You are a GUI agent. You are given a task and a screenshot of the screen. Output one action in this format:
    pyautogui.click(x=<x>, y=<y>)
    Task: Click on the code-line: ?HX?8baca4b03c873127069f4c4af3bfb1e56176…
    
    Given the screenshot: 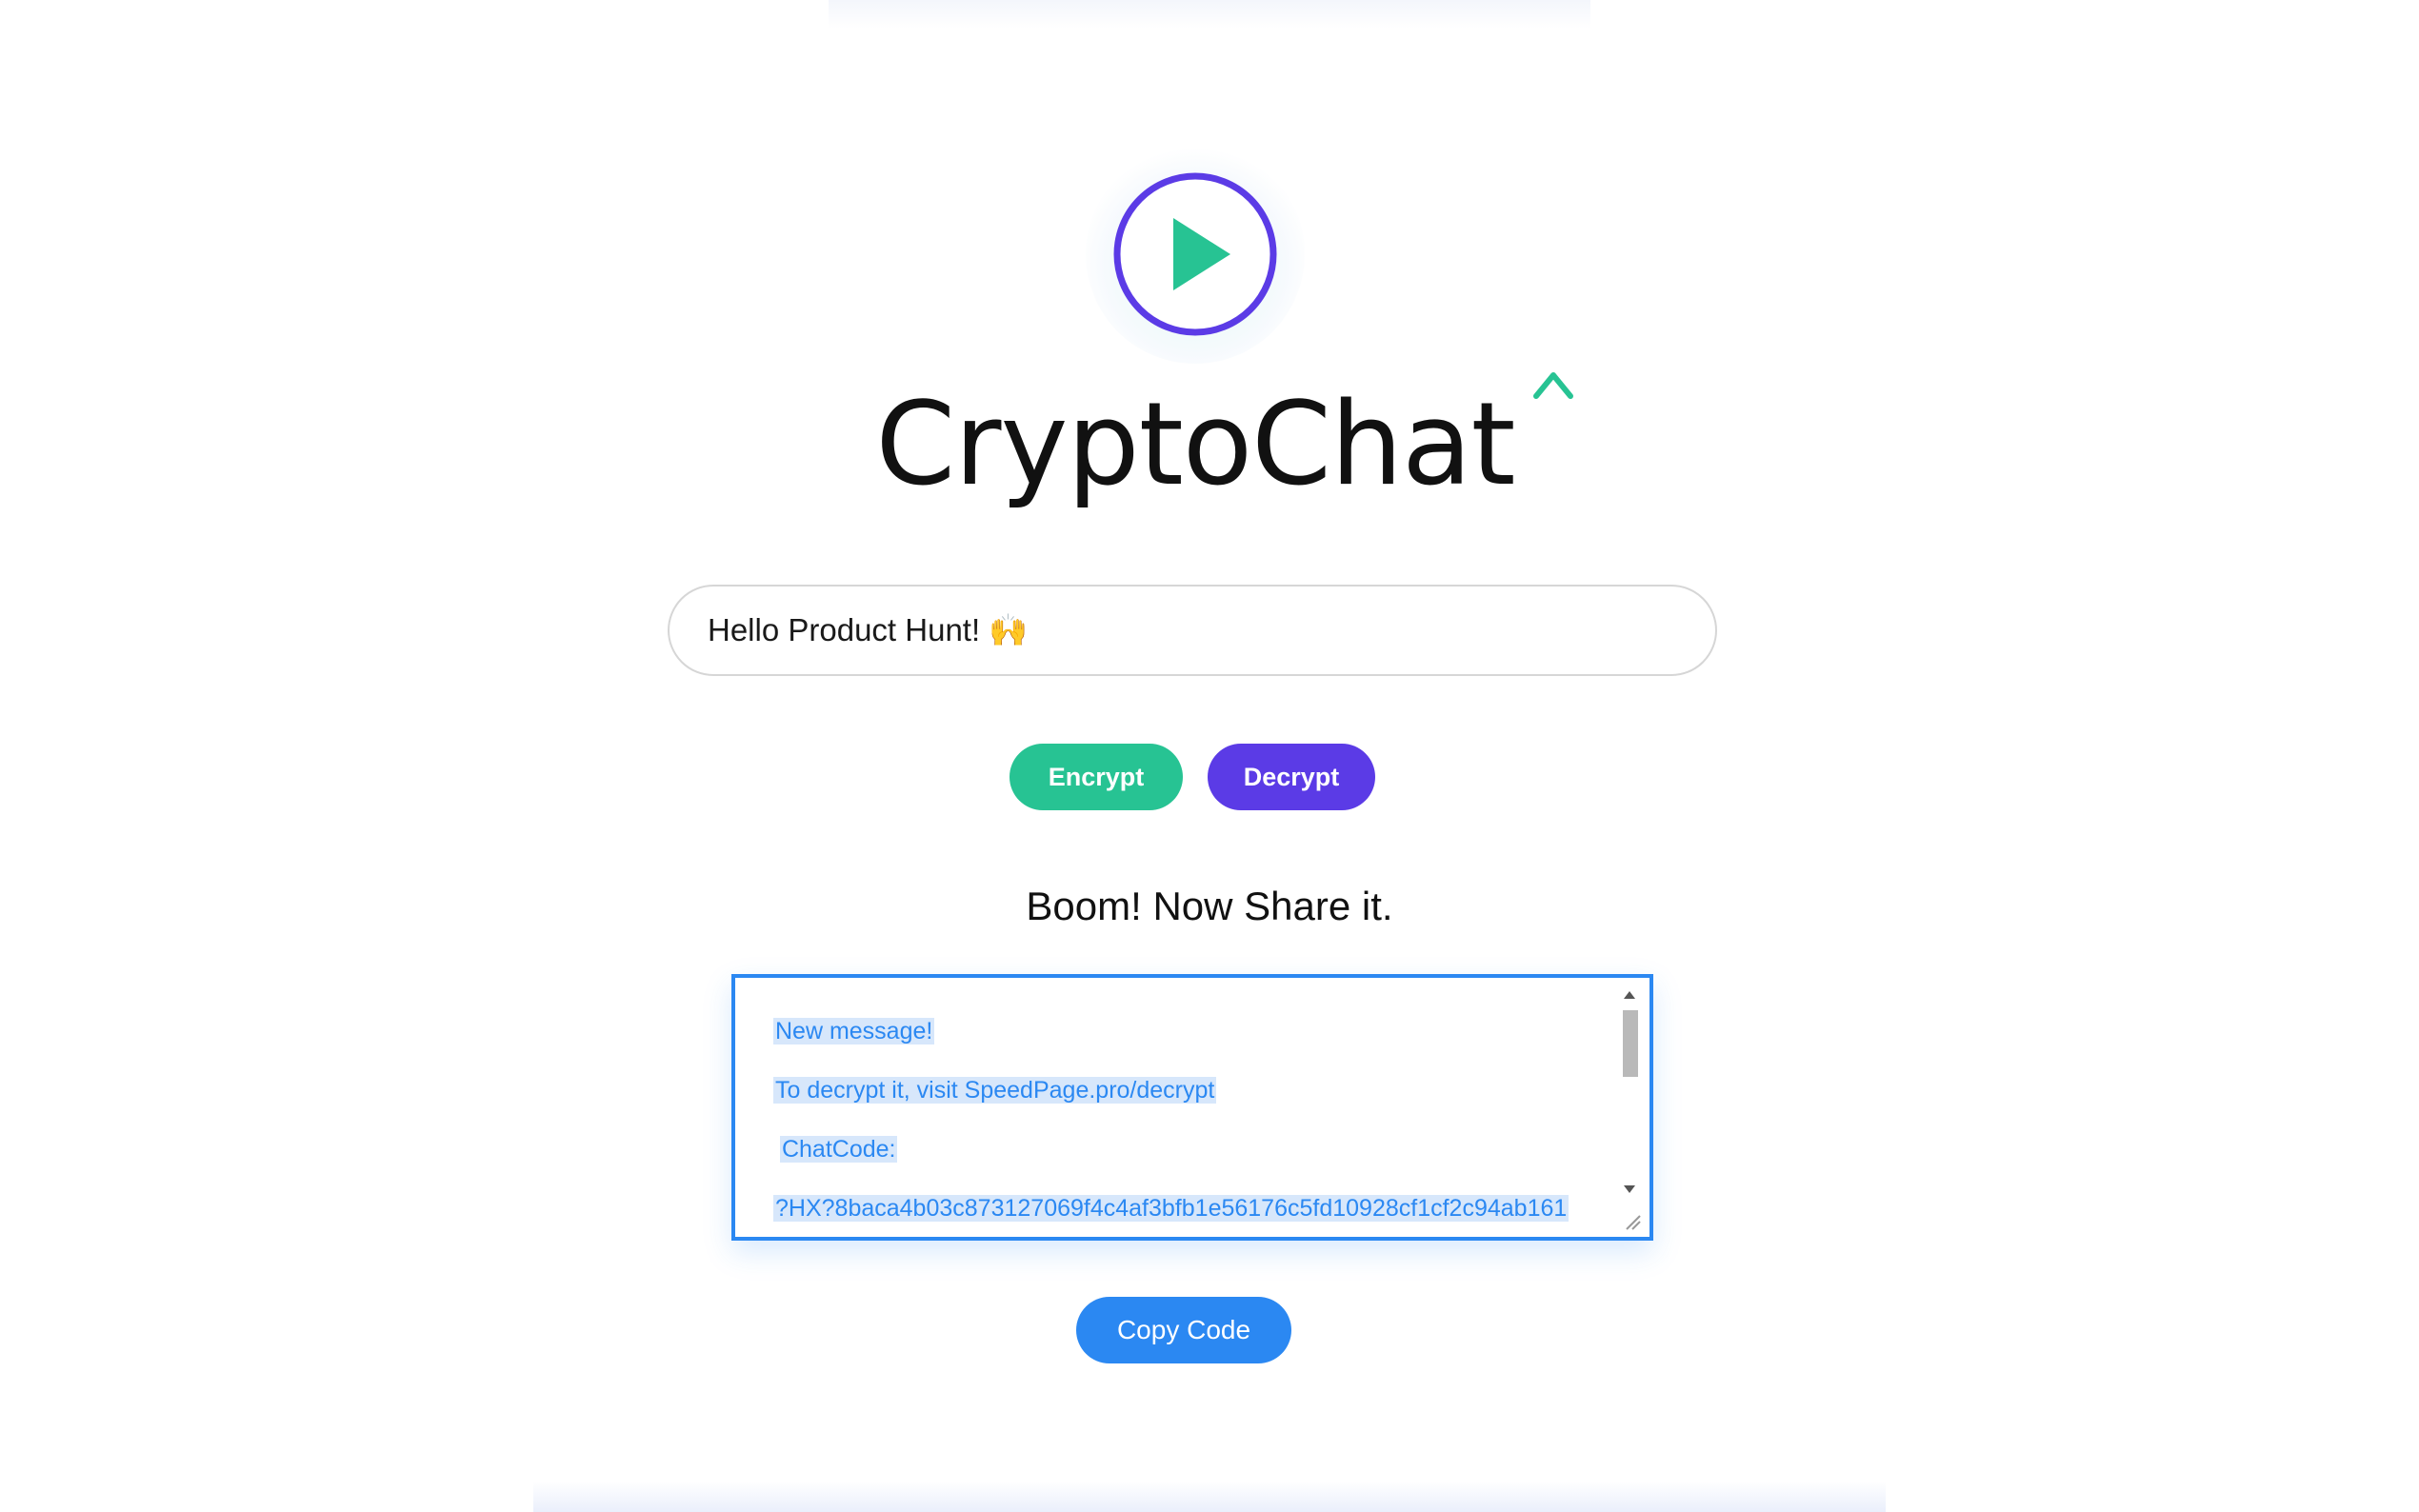 What is the action you would take?
    pyautogui.click(x=1171, y=1208)
    